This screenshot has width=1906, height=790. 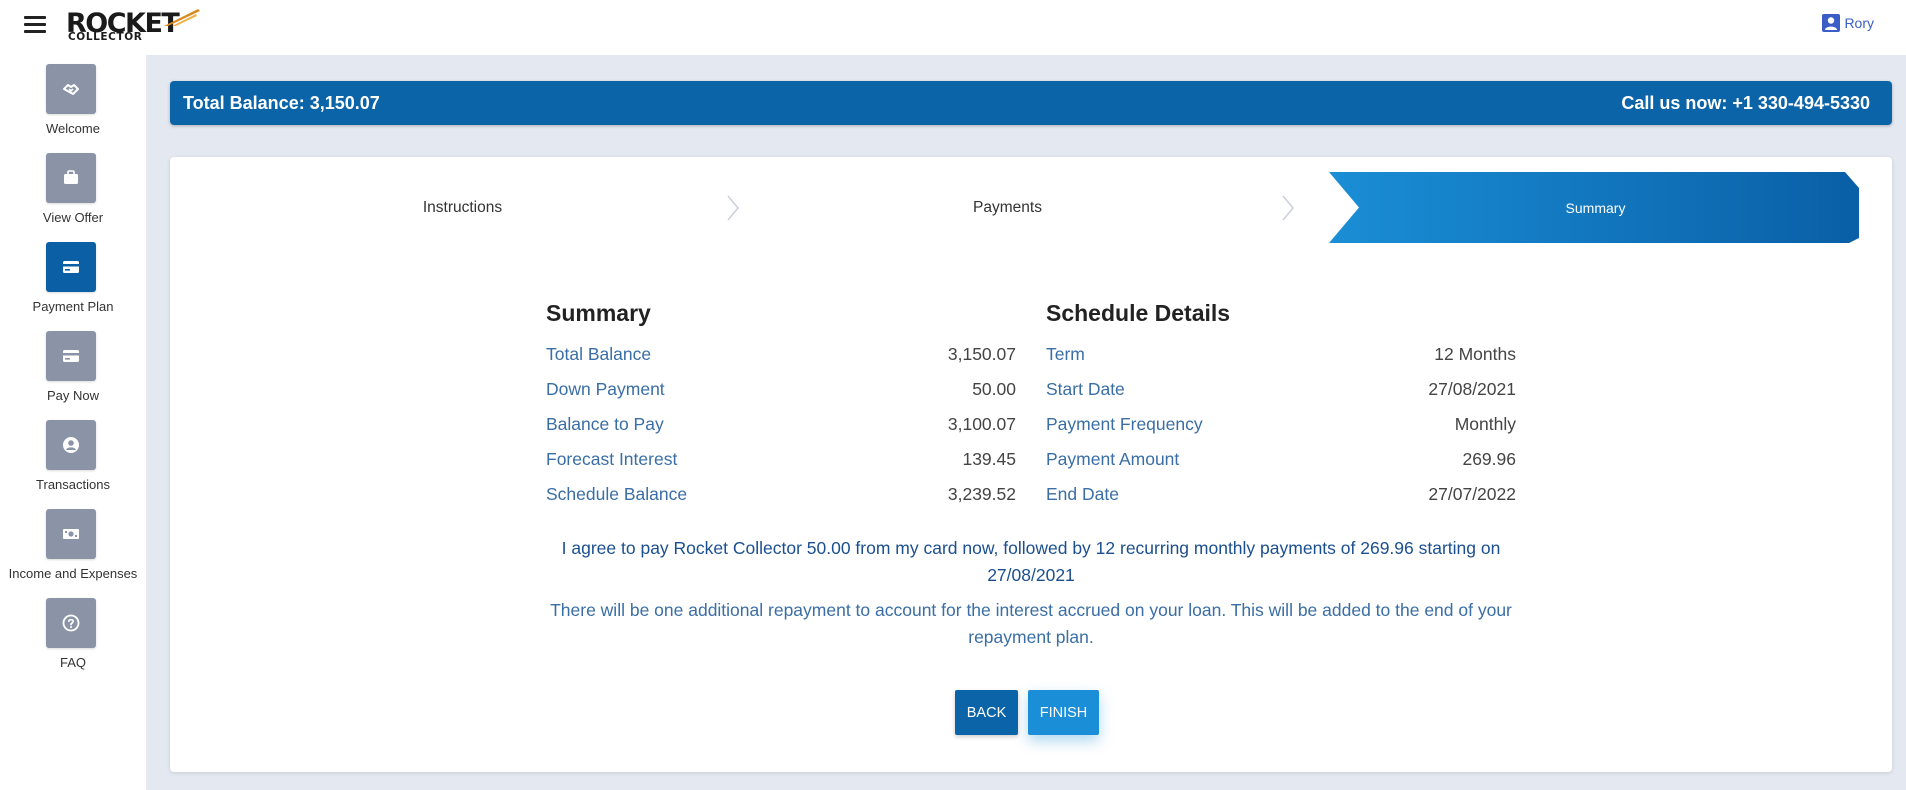 I want to click on row-label: Payment Frequency, so click(x=1124, y=424).